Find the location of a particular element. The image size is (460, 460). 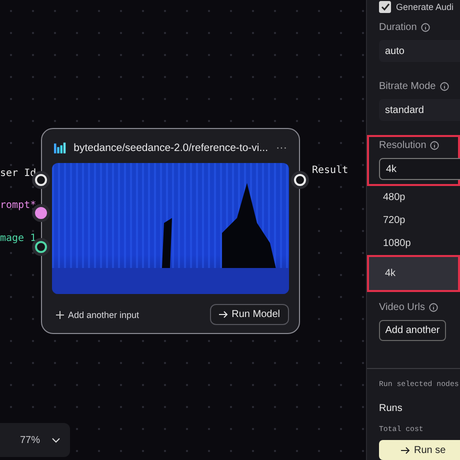

port-label: mage 1 is located at coordinates (18, 238).